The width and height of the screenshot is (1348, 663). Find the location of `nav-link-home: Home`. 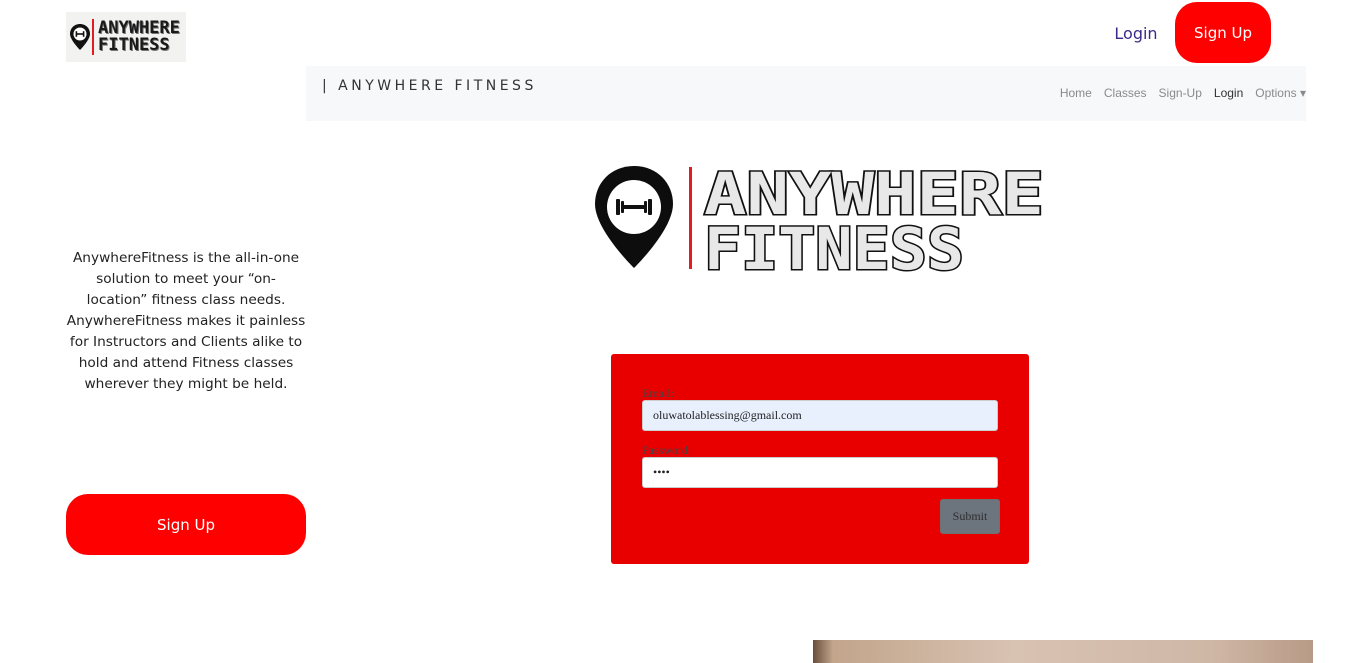

nav-link-home: Home is located at coordinates (1076, 93).